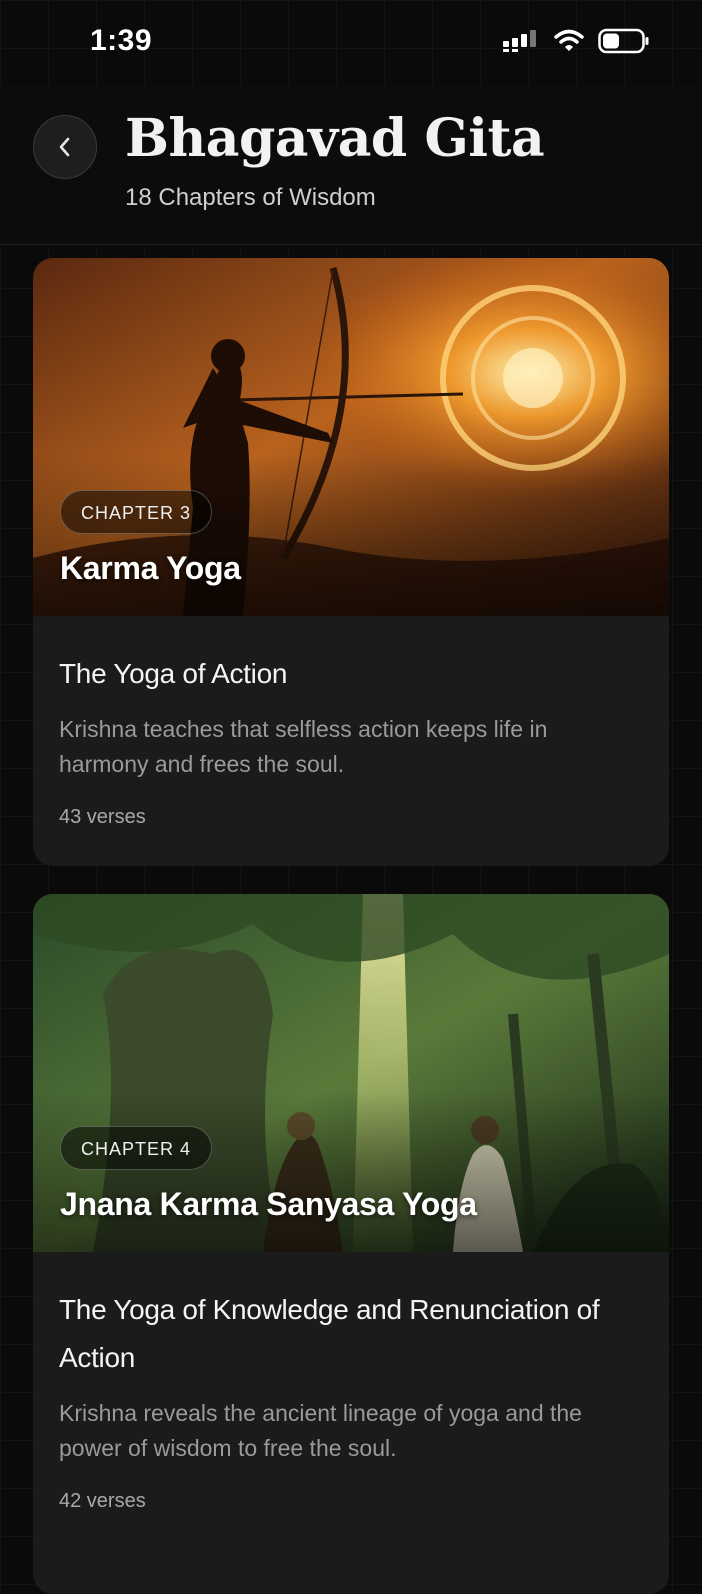 This screenshot has height=1594, width=702. I want to click on status-time: 1:39, so click(121, 40).